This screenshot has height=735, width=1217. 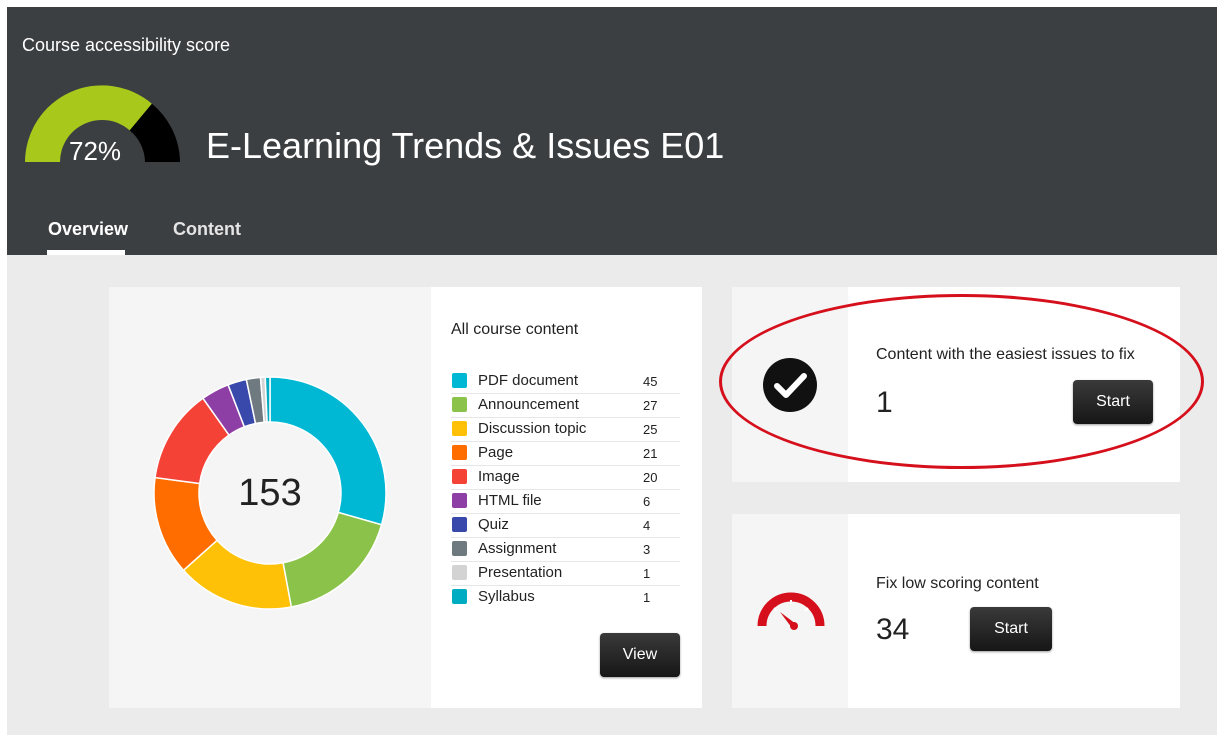 I want to click on legend-label: Page, so click(x=496, y=452).